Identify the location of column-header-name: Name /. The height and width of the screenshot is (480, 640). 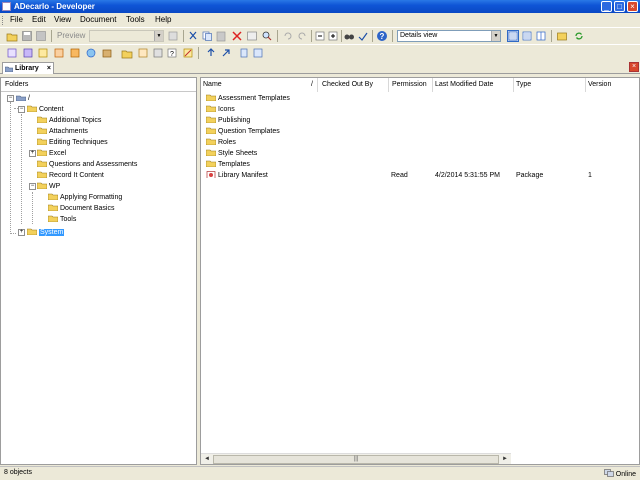
(259, 85).